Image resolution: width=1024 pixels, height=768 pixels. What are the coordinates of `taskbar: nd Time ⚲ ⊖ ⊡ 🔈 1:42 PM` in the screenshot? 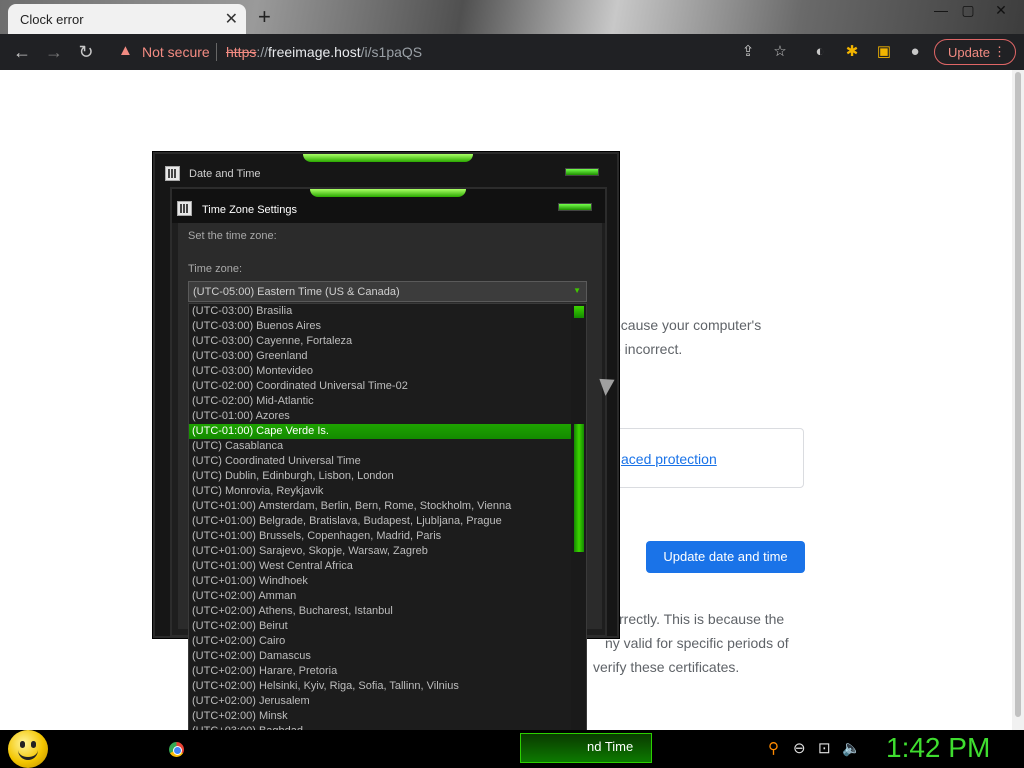 It's located at (512, 749).